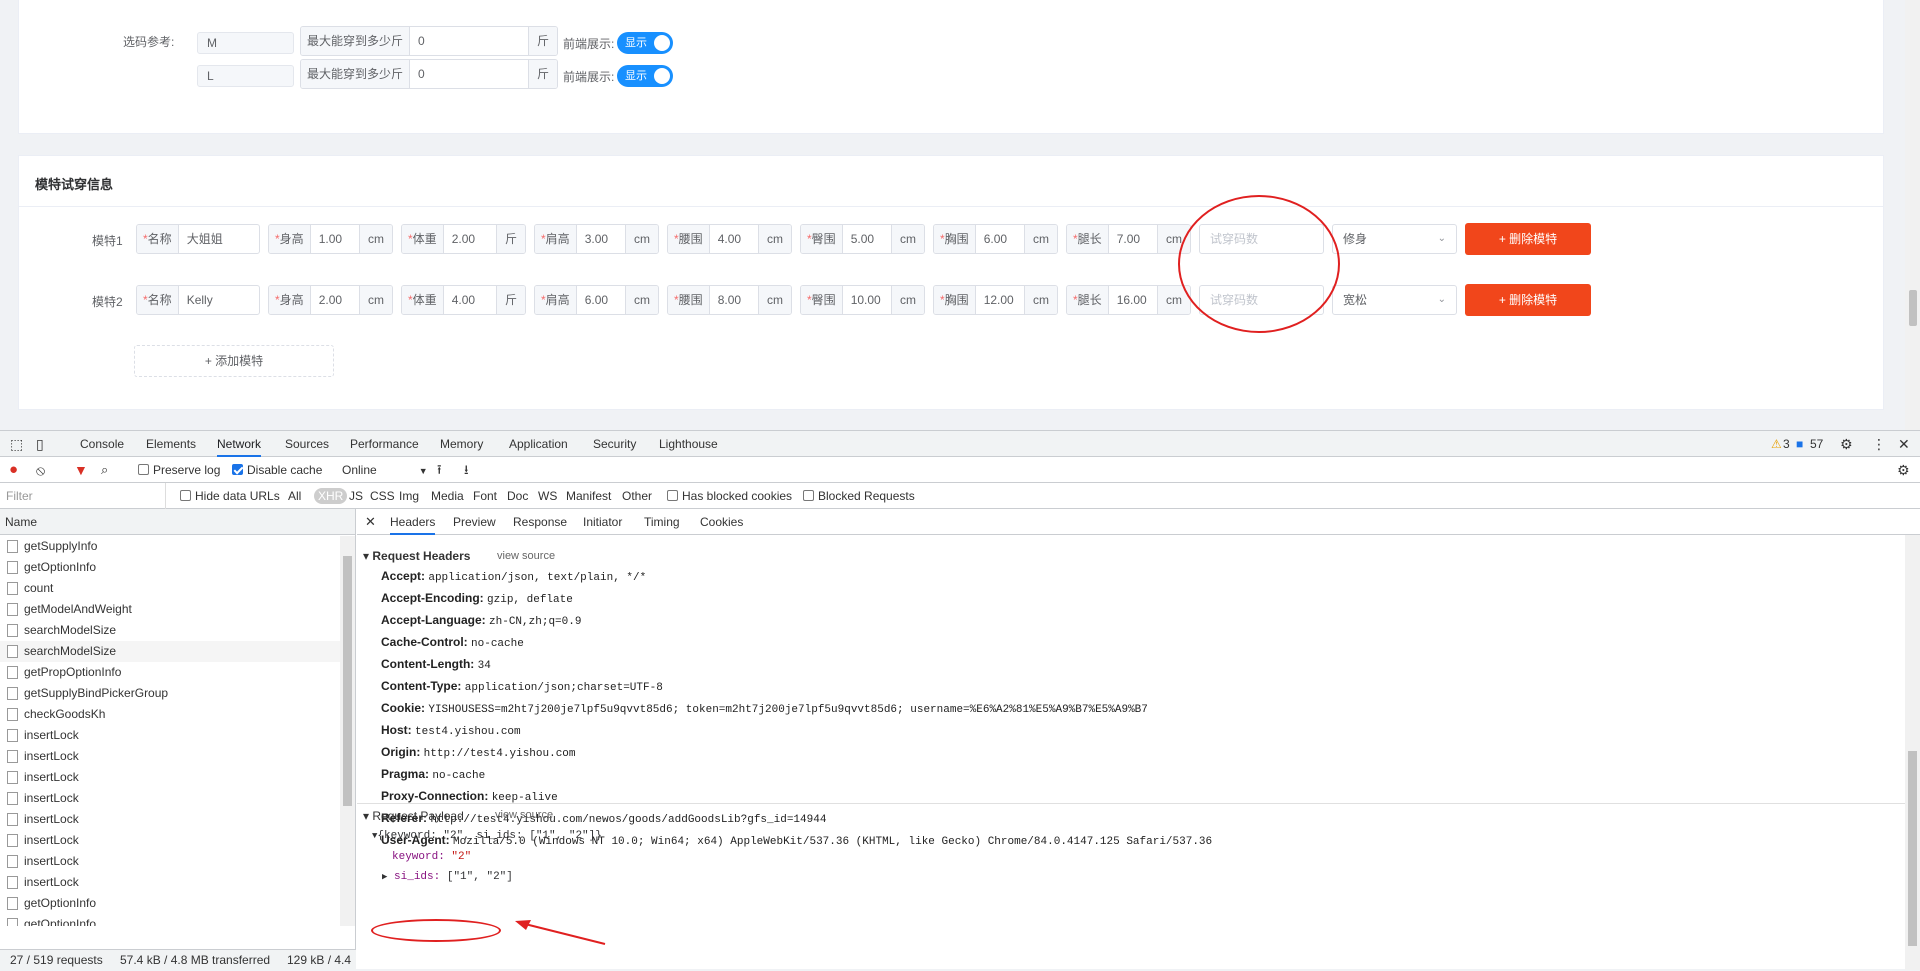  I want to click on blocked-requests-checkbox: Blocked Requests, so click(859, 496).